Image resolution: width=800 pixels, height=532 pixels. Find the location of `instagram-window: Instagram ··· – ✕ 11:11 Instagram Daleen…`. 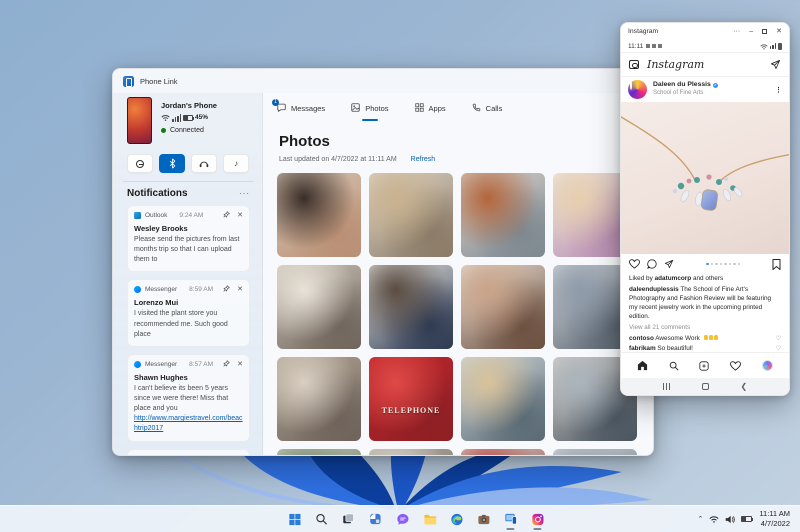

instagram-window: Instagram ··· – ✕ 11:11 Instagram Daleen… is located at coordinates (705, 209).